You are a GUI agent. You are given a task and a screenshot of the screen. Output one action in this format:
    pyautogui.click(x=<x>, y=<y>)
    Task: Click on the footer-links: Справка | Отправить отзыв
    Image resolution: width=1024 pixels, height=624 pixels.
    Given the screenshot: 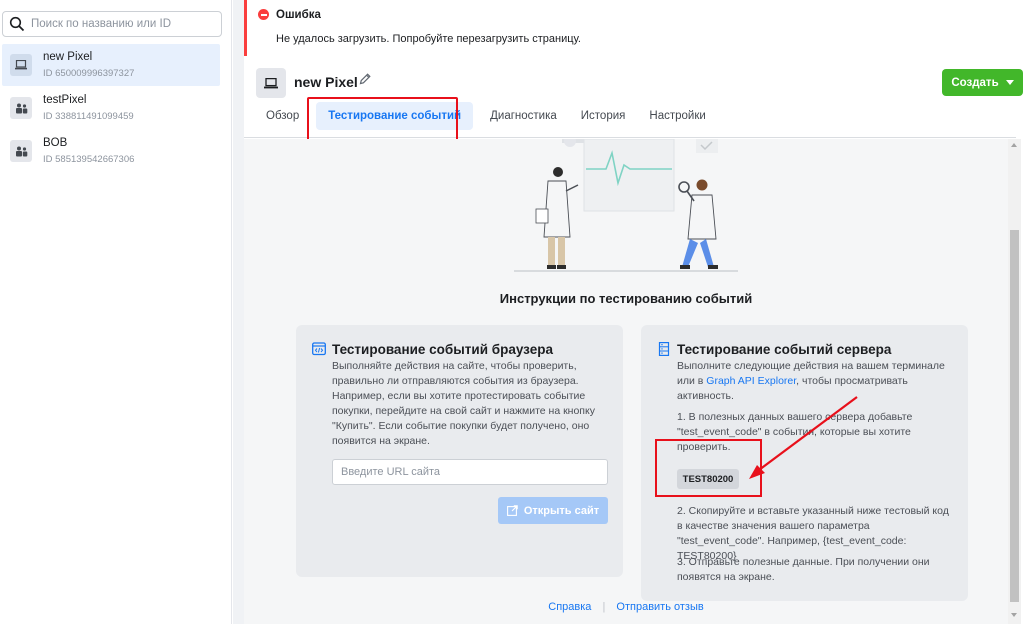 What is the action you would take?
    pyautogui.click(x=626, y=607)
    